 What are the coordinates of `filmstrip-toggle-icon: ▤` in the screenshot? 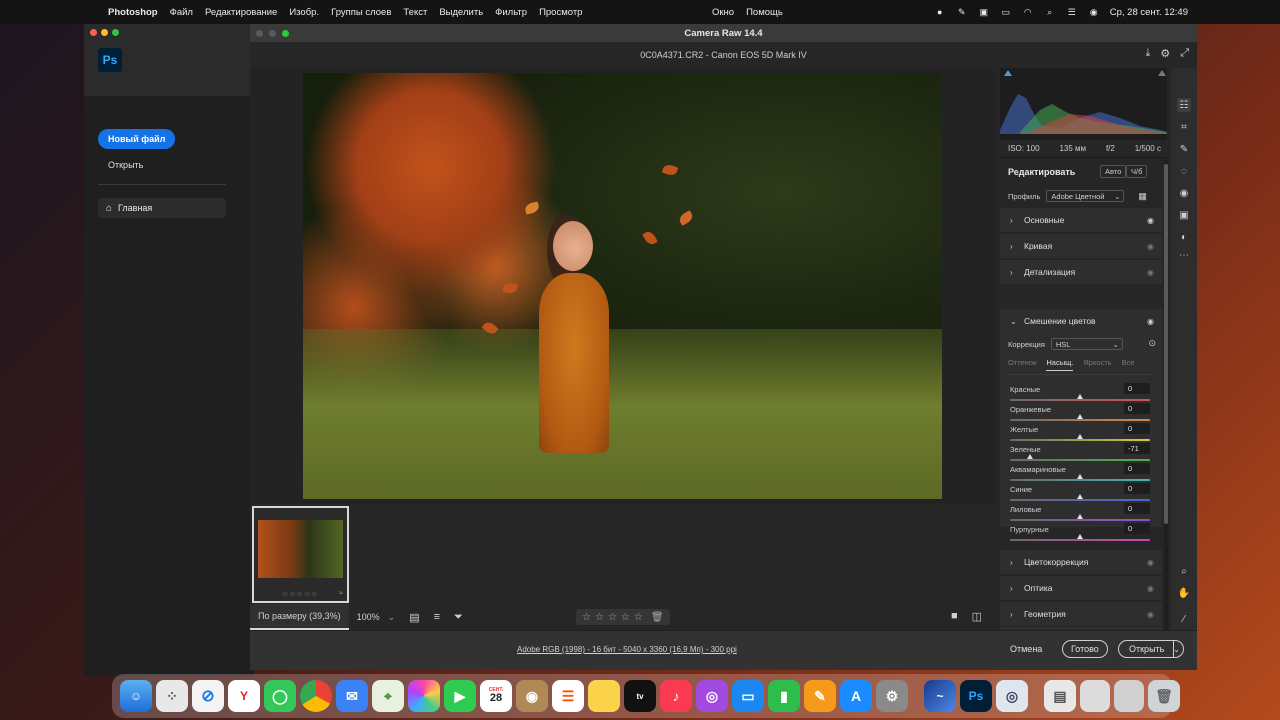 It's located at (414, 617).